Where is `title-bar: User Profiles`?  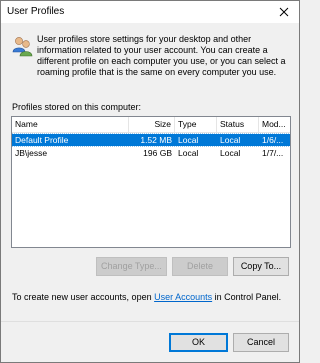
title-bar: User Profiles is located at coordinates (150, 12).